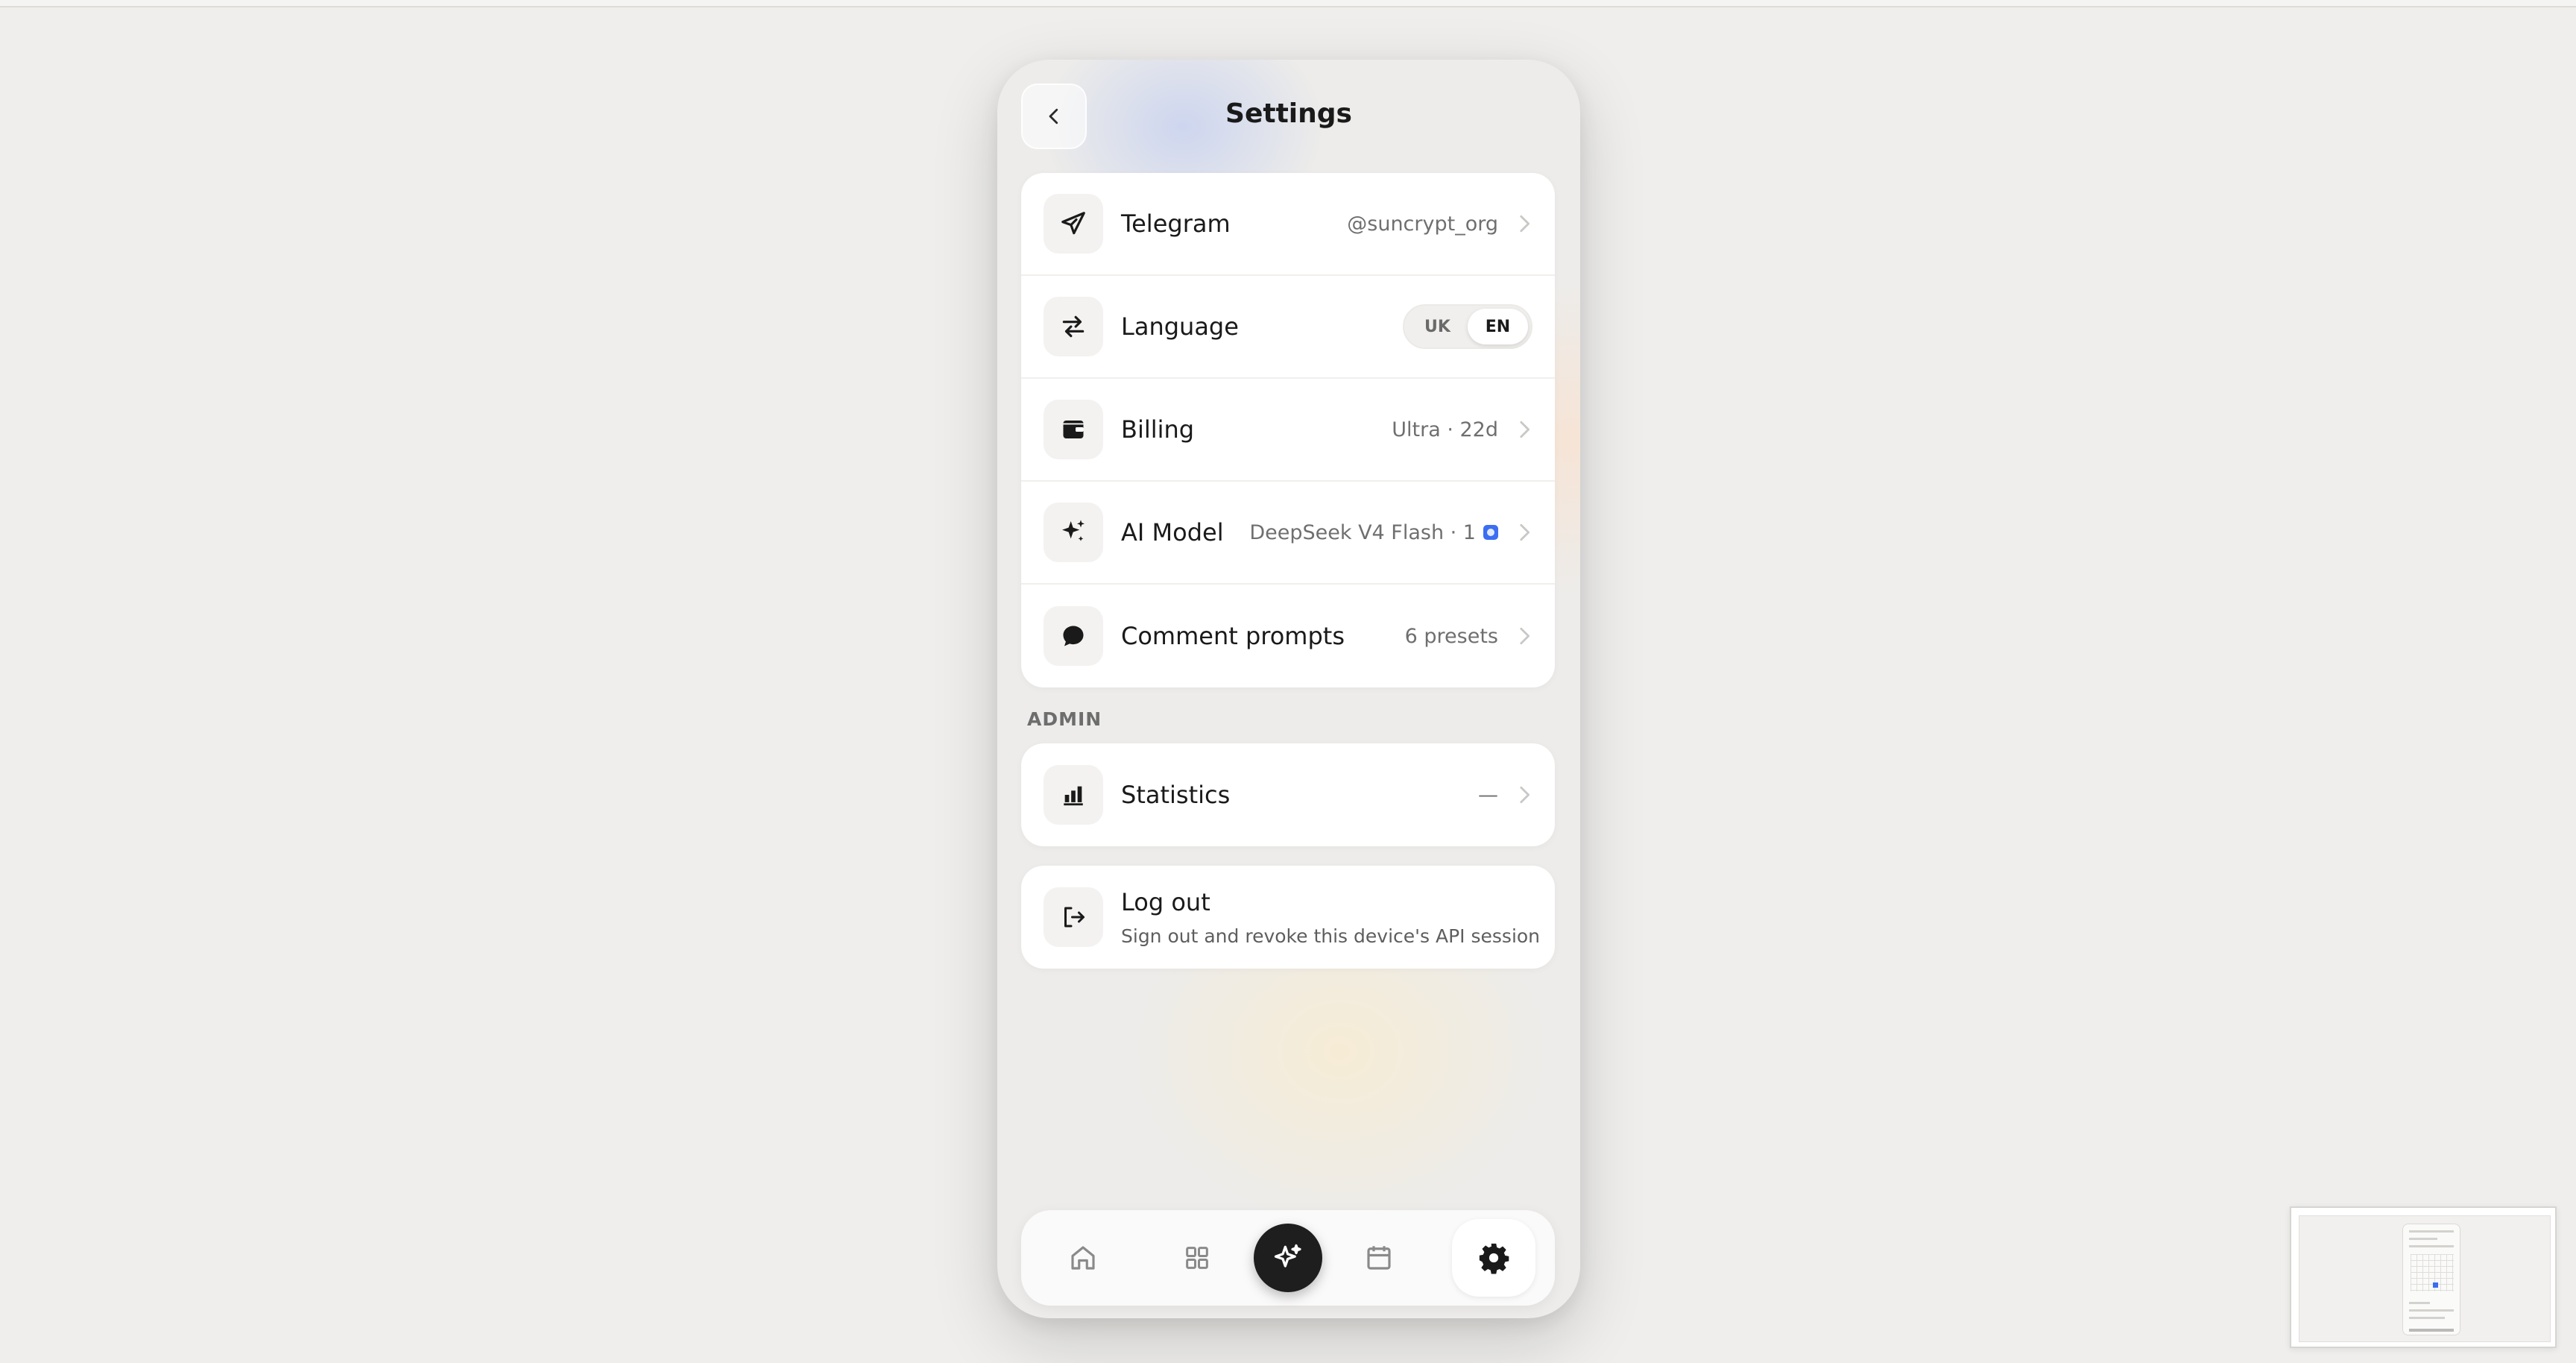 The image size is (2576, 1363). I want to click on tab-settings, so click(1493, 1258).